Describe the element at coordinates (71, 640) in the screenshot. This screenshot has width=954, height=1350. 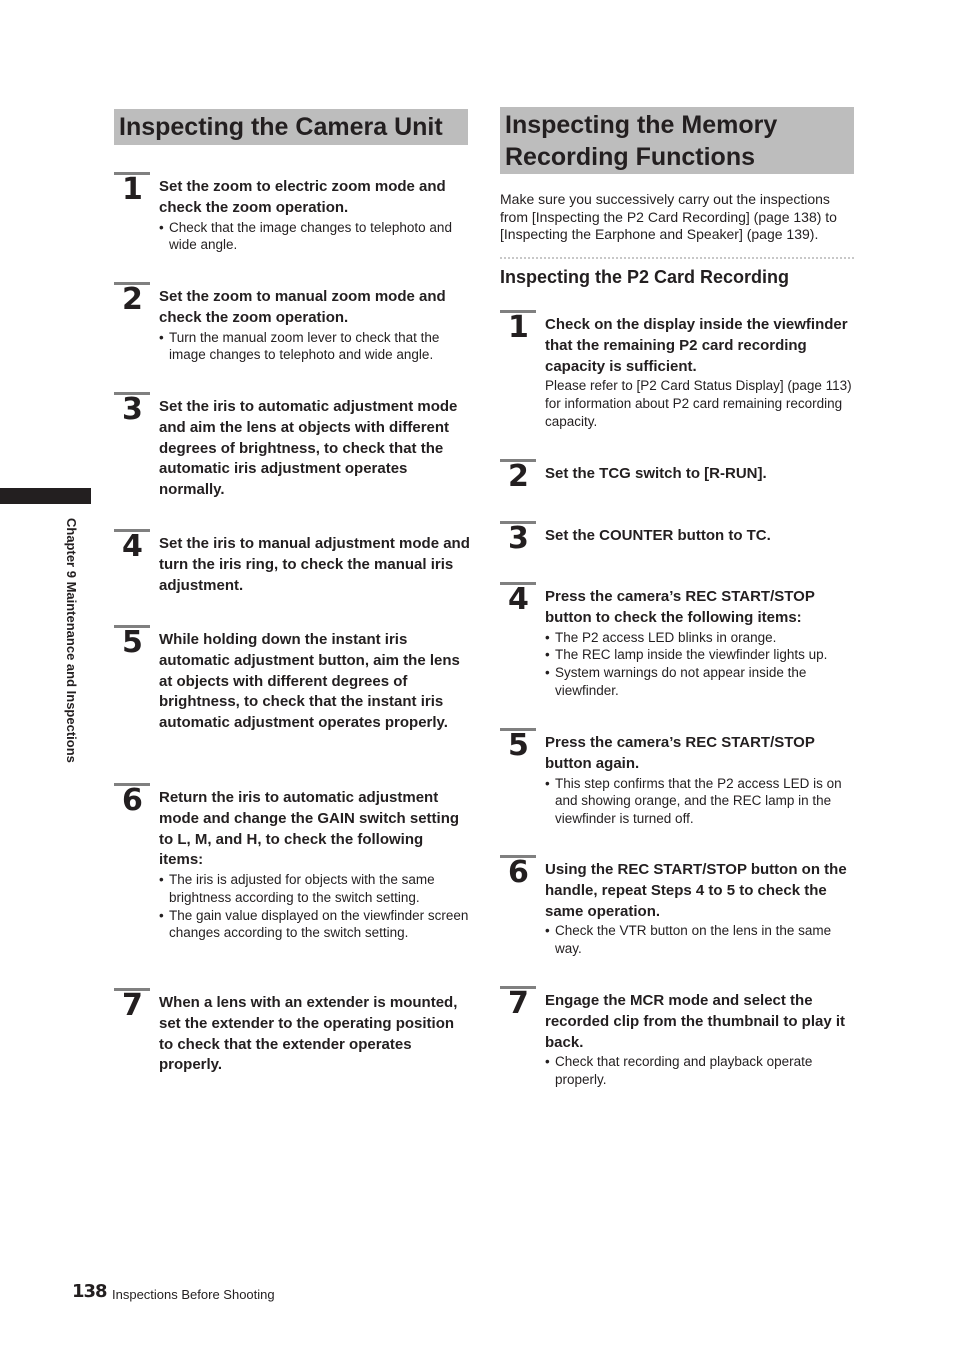
I see `chapter-label: Chapter 9 Maintenance and Inspections` at that location.